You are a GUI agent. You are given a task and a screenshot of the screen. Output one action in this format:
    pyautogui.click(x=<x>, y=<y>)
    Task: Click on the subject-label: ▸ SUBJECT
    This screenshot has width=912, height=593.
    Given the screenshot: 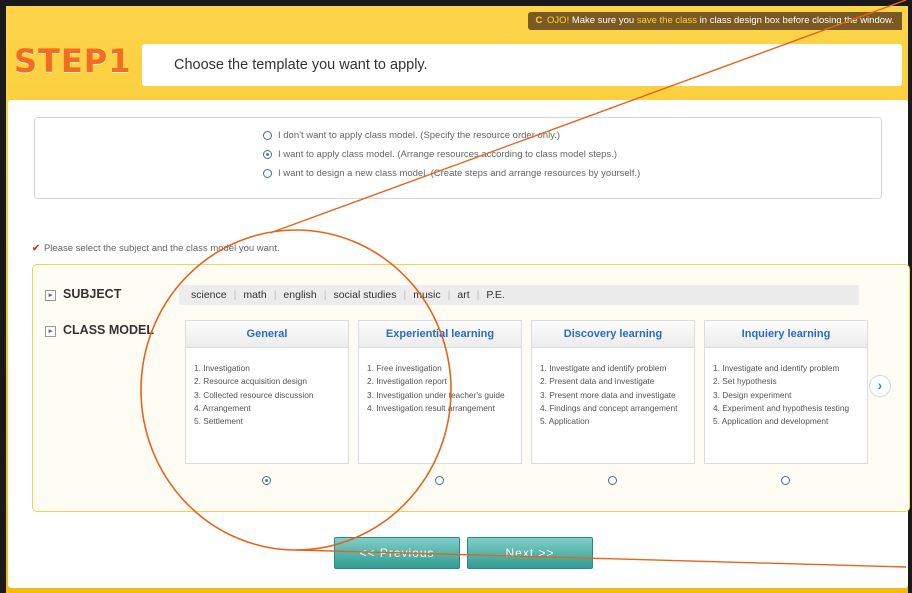 What is the action you would take?
    pyautogui.click(x=83, y=294)
    